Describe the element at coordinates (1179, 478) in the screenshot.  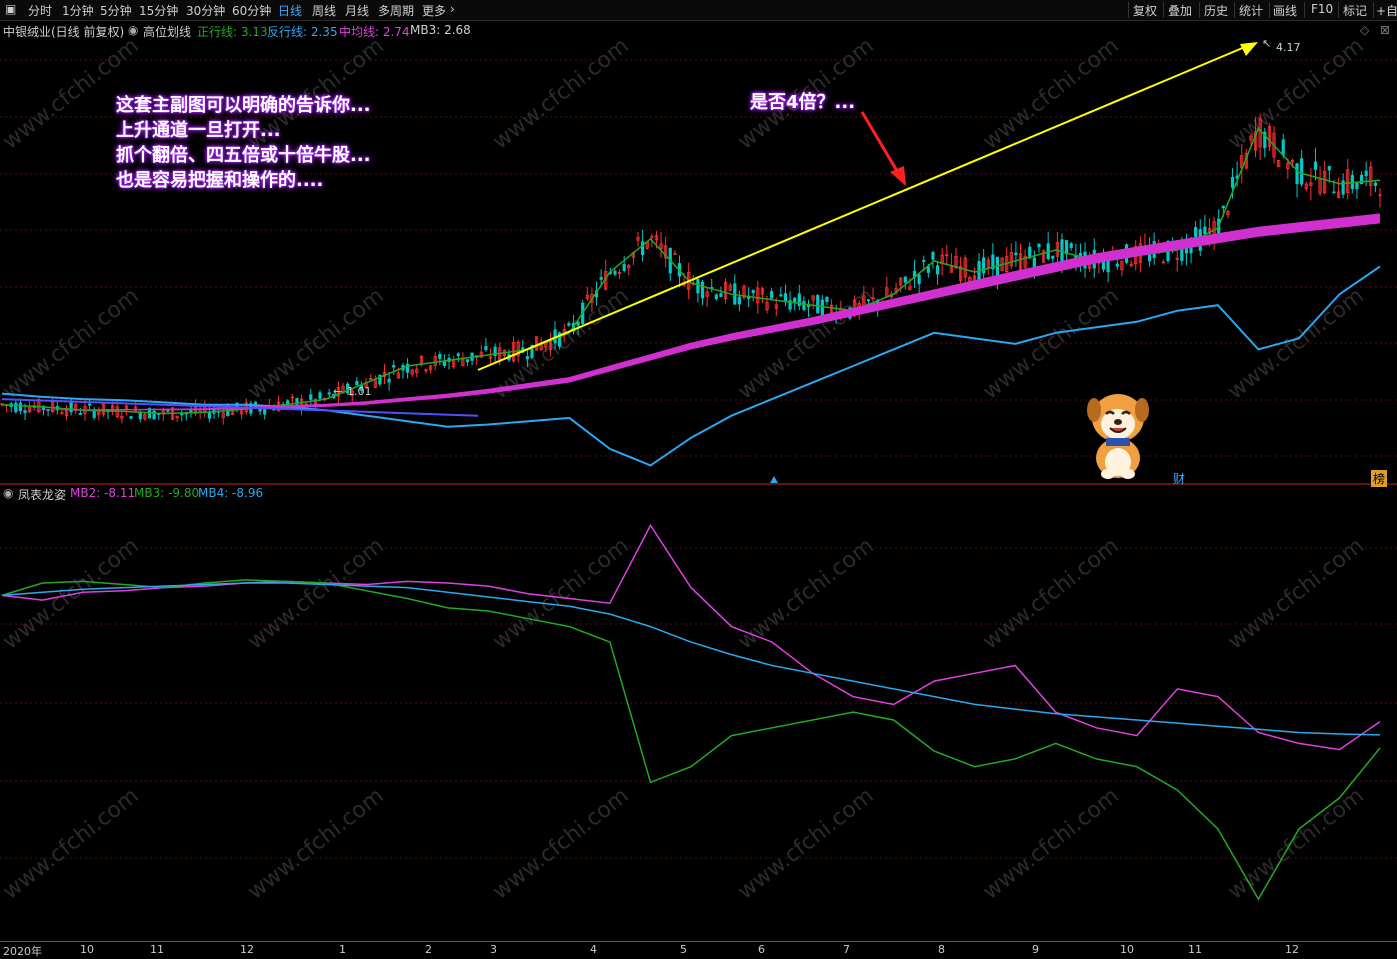
I see `finance-badge: 财` at that location.